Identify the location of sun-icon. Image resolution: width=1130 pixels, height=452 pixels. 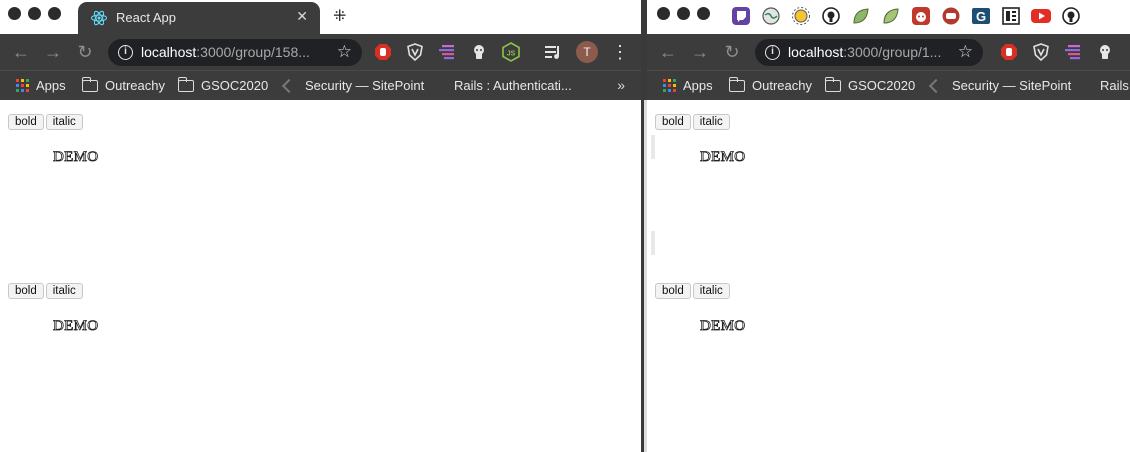
(801, 16).